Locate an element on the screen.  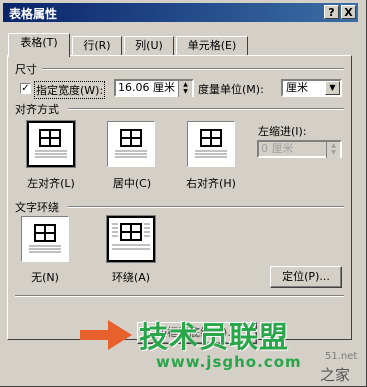
wrap-around-option is located at coordinates (131, 239).